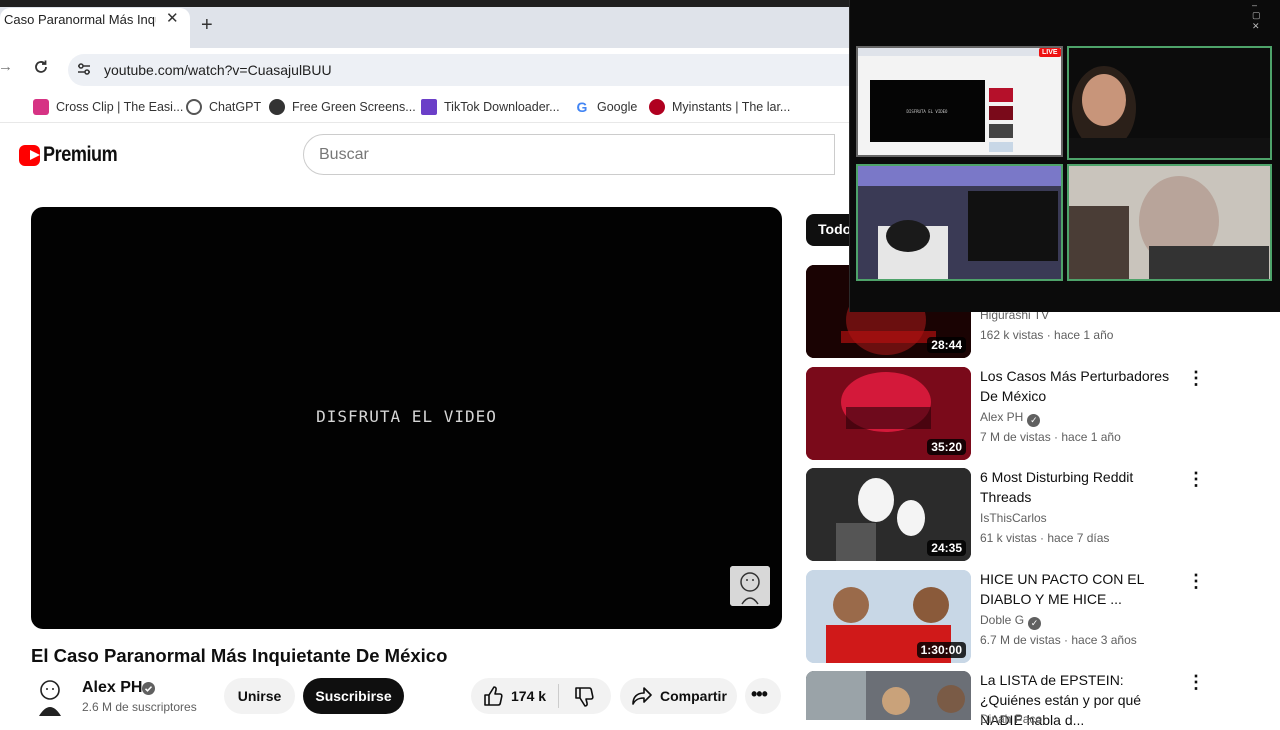 This screenshot has width=1280, height=730. What do you see at coordinates (112, 688) in the screenshot?
I see `channel-name: Alex PH` at bounding box center [112, 688].